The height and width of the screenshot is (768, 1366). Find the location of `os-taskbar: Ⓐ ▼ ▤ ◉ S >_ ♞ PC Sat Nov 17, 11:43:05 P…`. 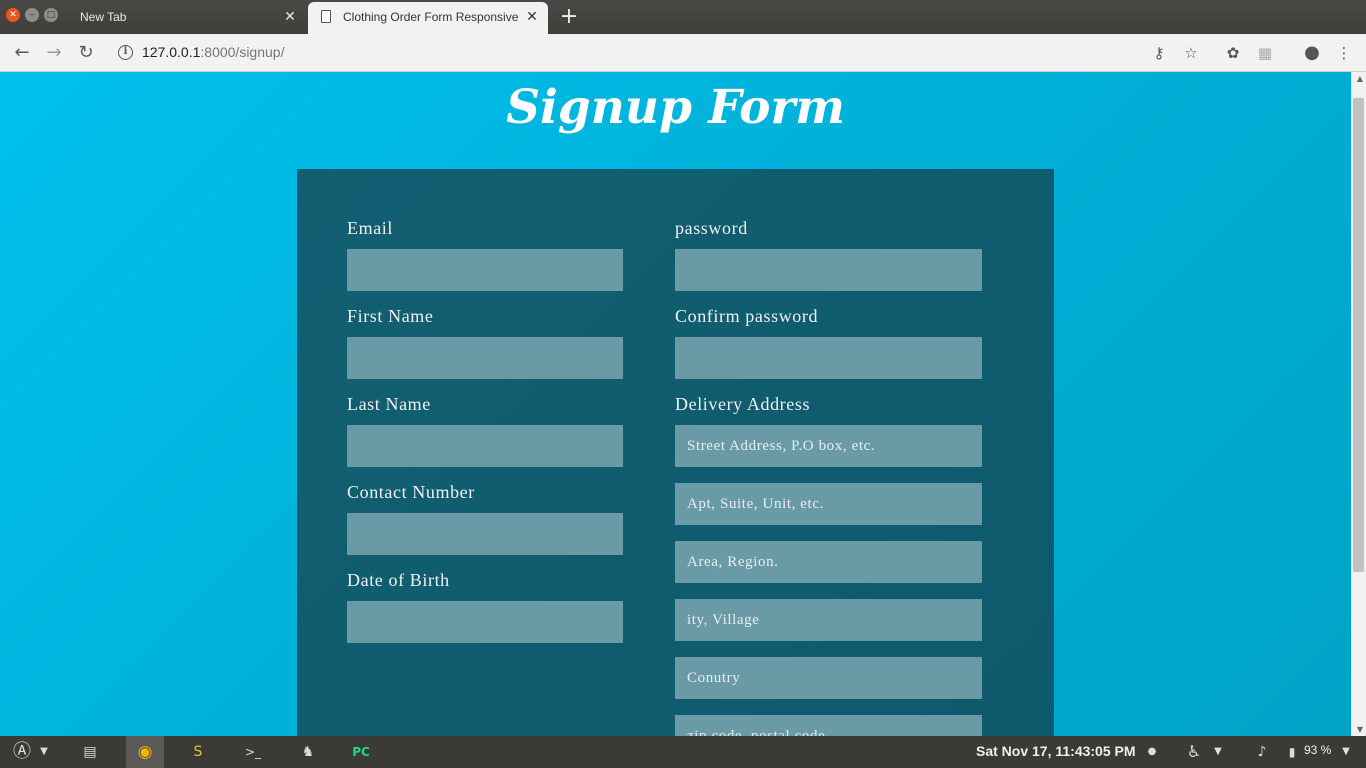

os-taskbar: Ⓐ ▼ ▤ ◉ S >_ ♞ PC Sat Nov 17, 11:43:05 P… is located at coordinates (683, 752).